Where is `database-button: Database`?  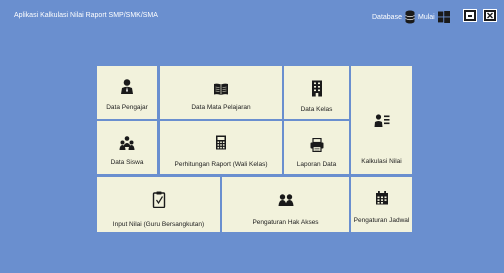 database-button: Database is located at coordinates (393, 17).